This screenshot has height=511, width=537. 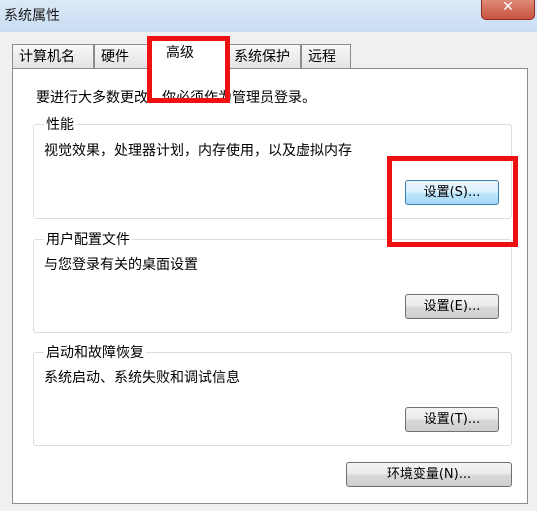 I want to click on user-profiles-description: 与您登录有关的桌面设置, so click(x=121, y=265).